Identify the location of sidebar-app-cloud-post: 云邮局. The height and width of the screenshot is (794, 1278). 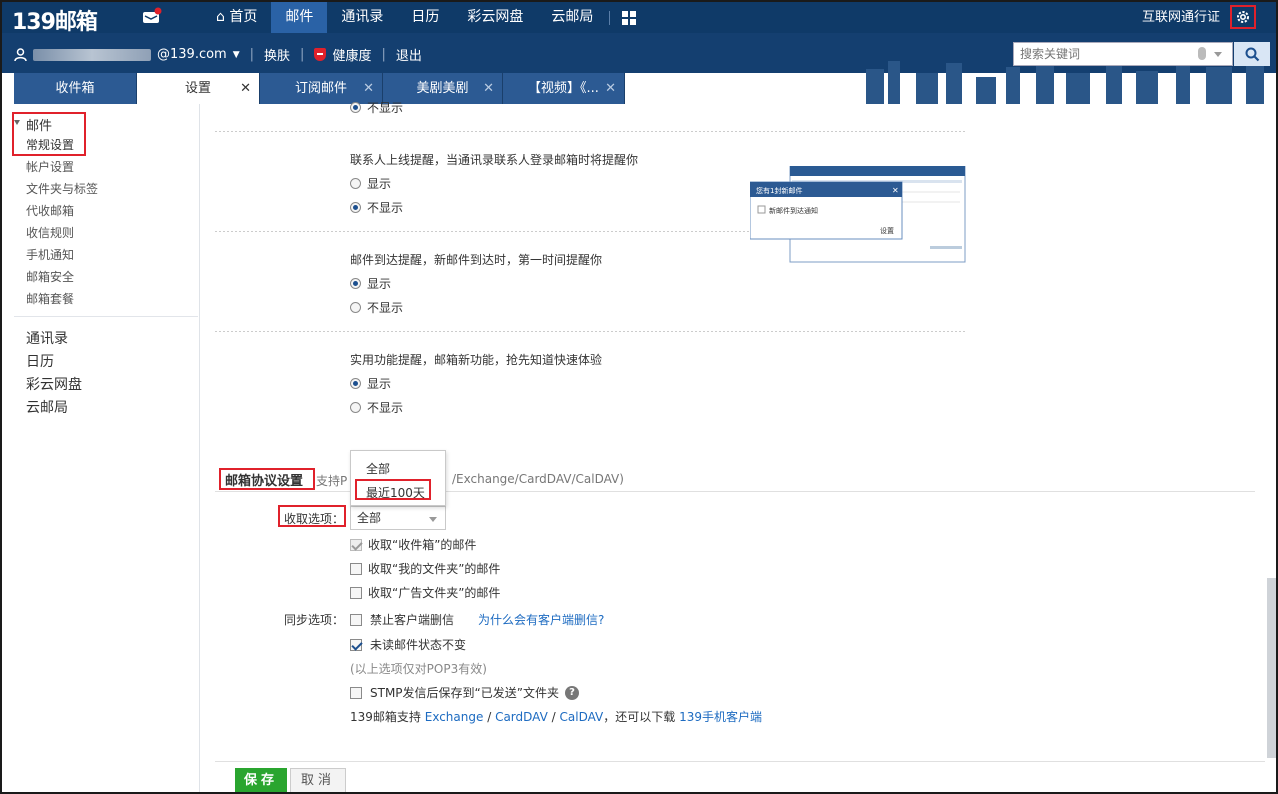
(47, 407).